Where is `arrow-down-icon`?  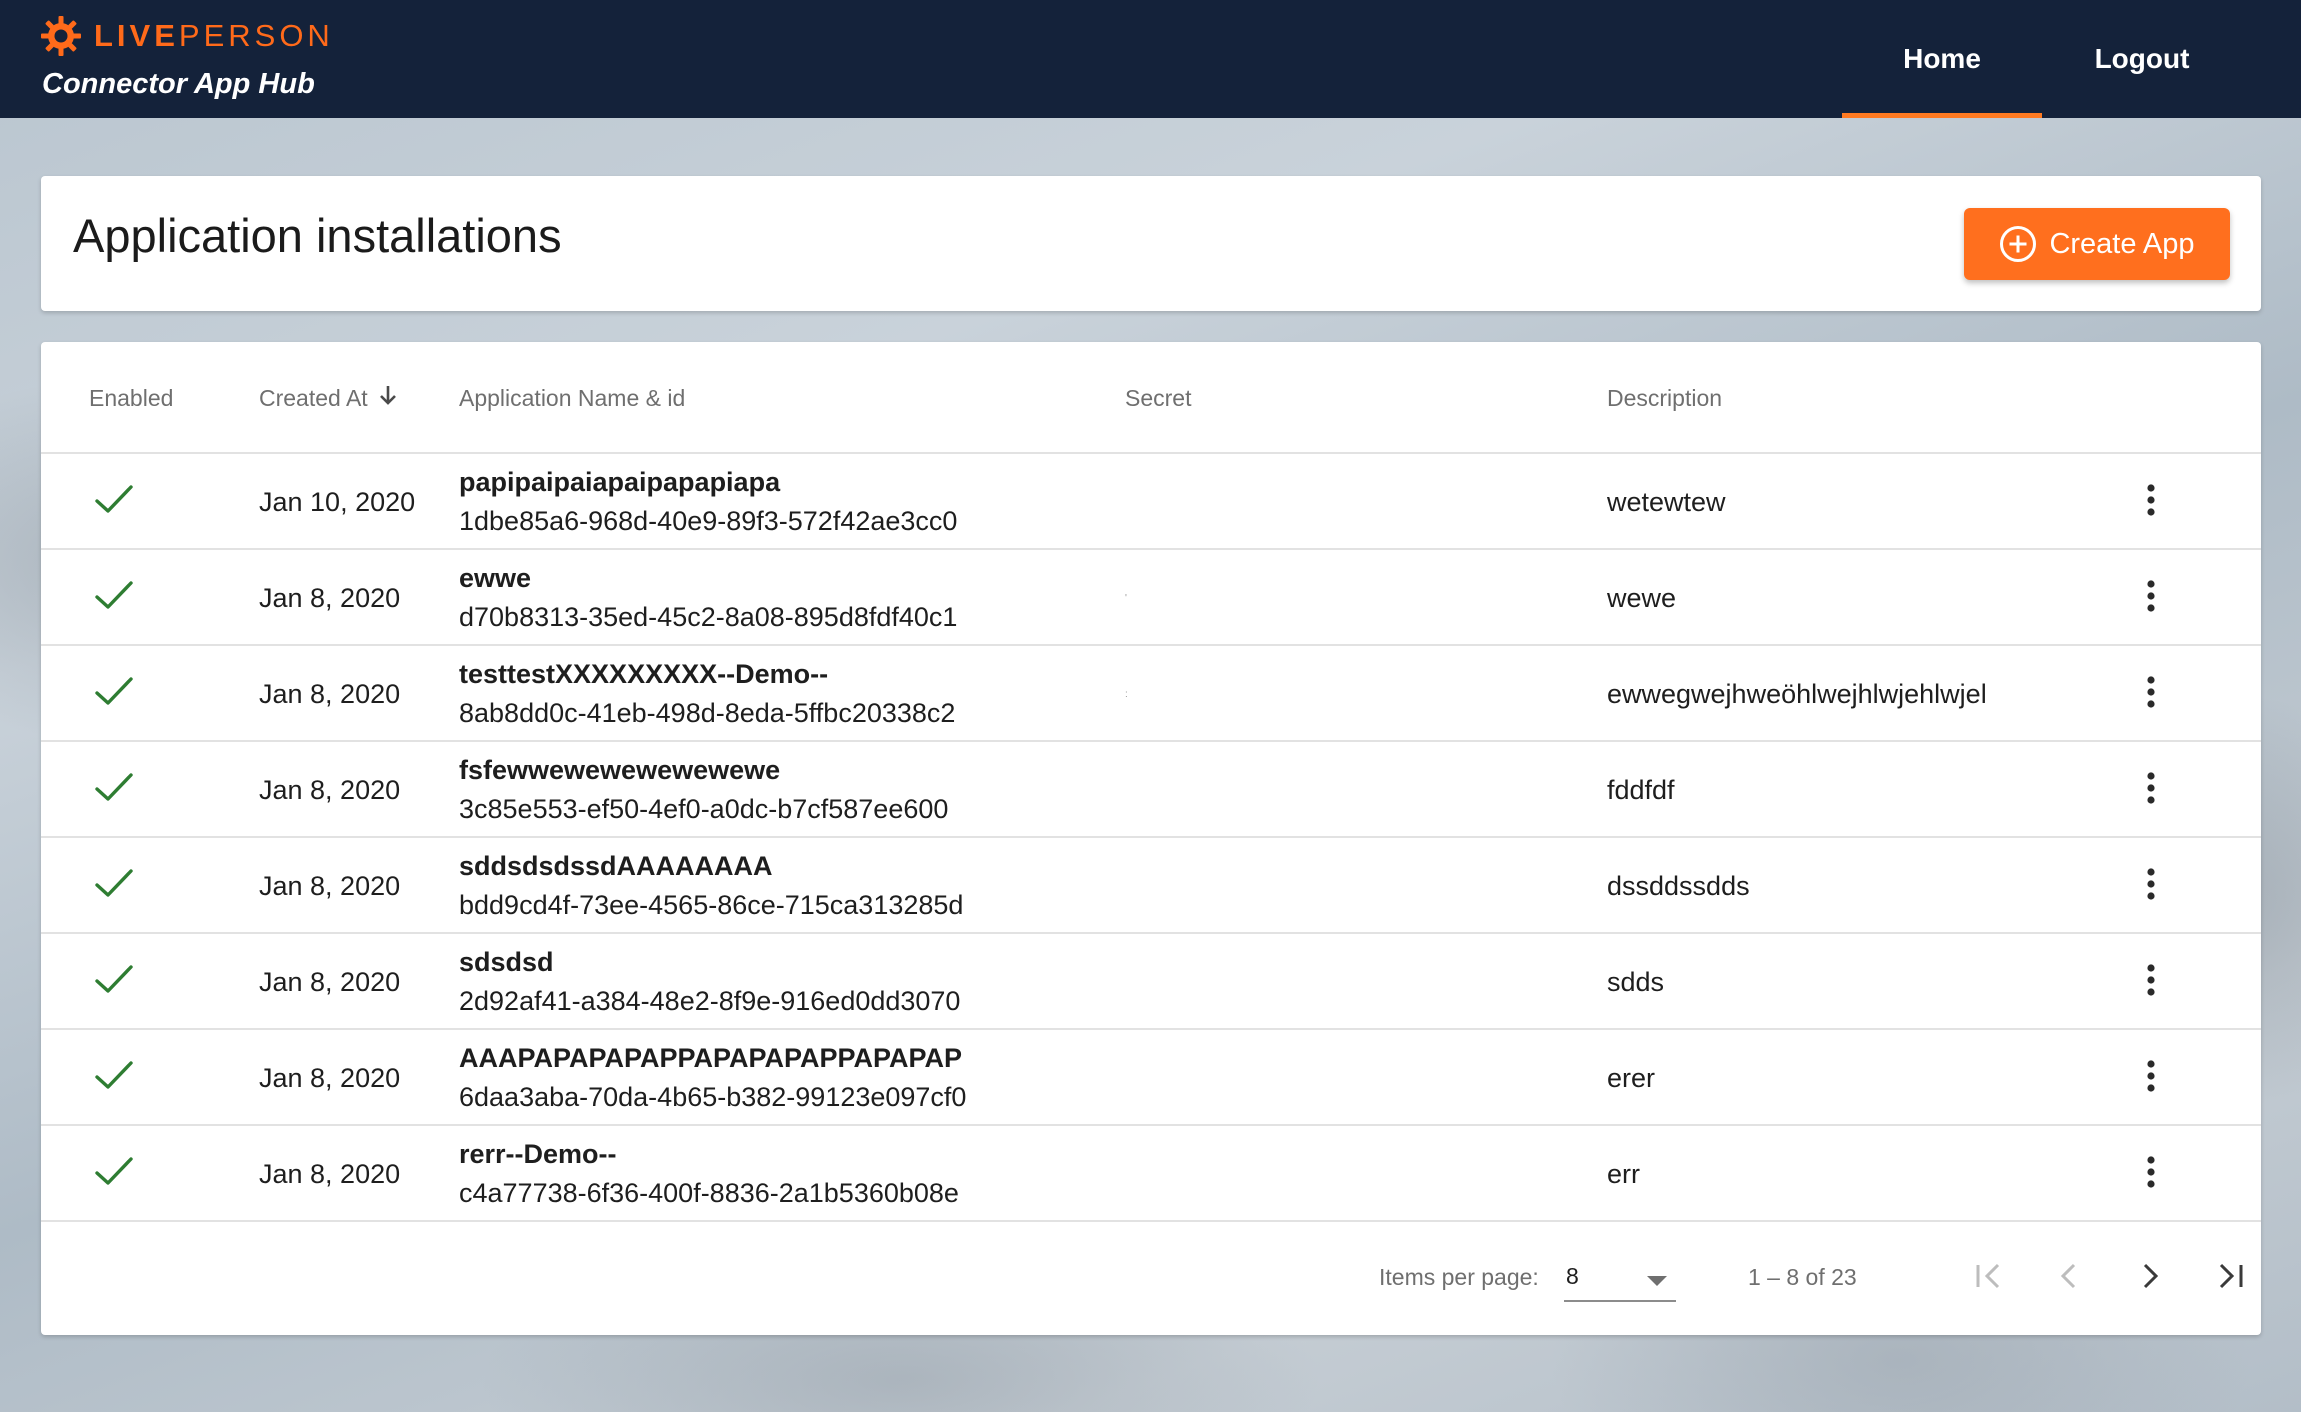
arrow-down-icon is located at coordinates (388, 398).